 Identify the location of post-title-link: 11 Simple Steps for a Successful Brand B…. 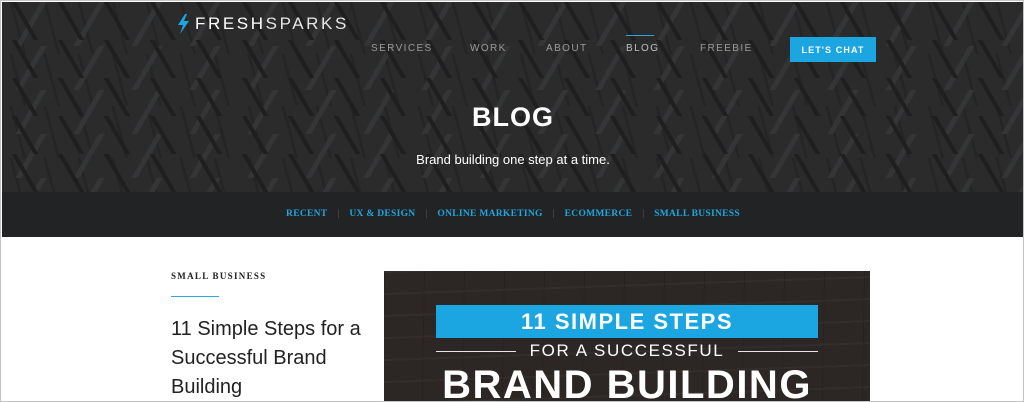
(271, 358).